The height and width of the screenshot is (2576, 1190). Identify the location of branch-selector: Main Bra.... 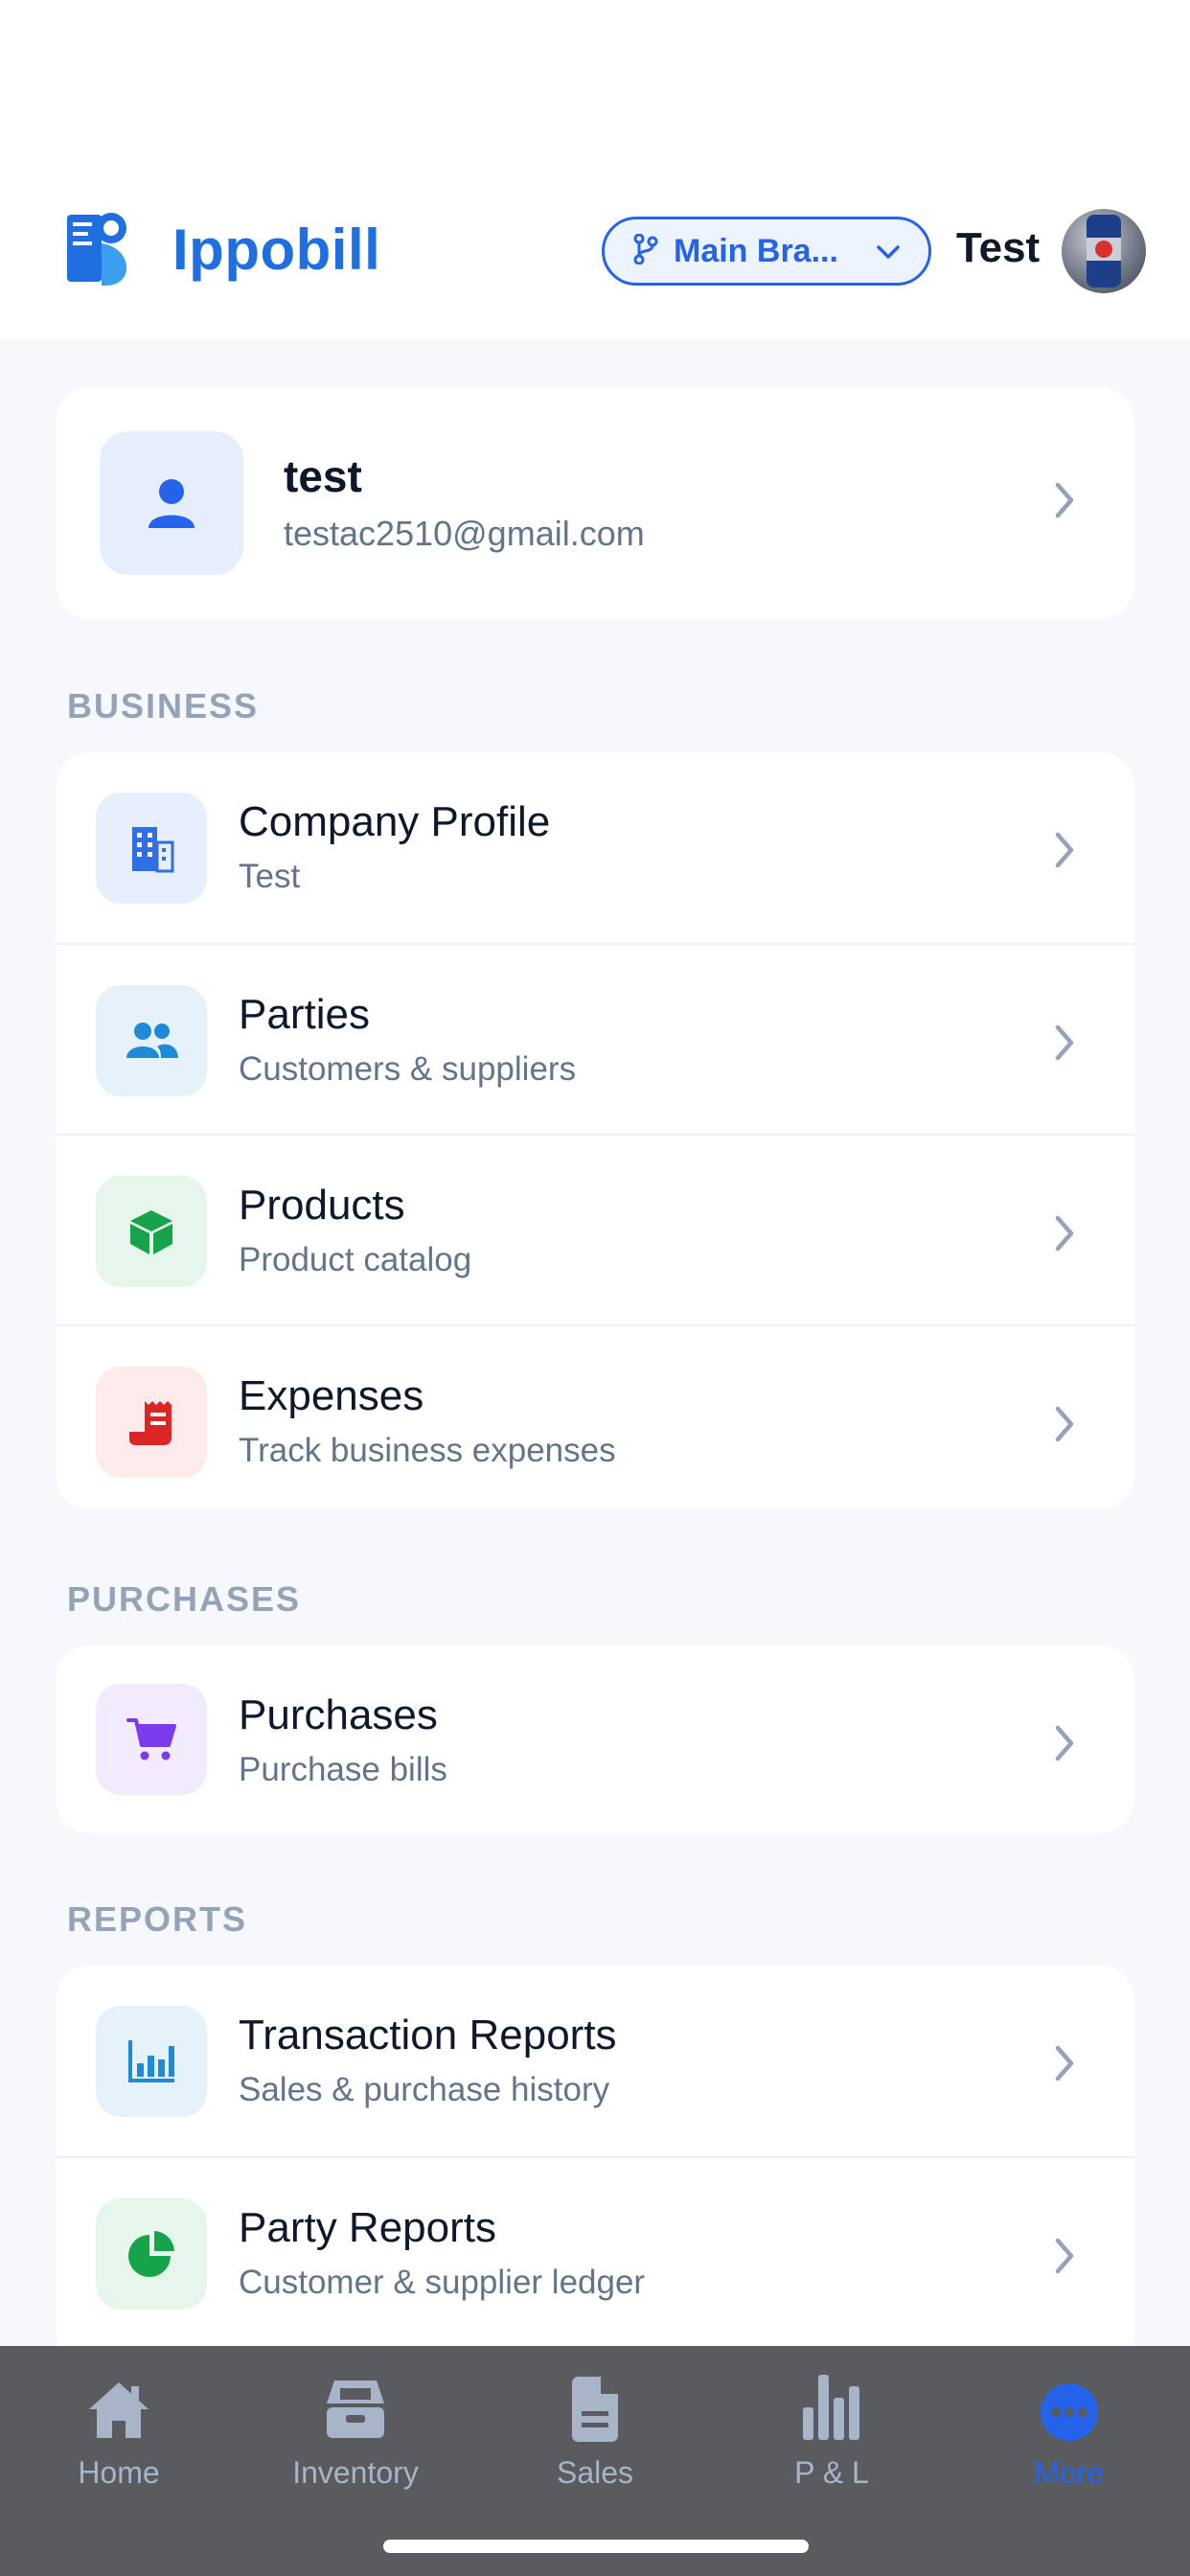
(766, 251).